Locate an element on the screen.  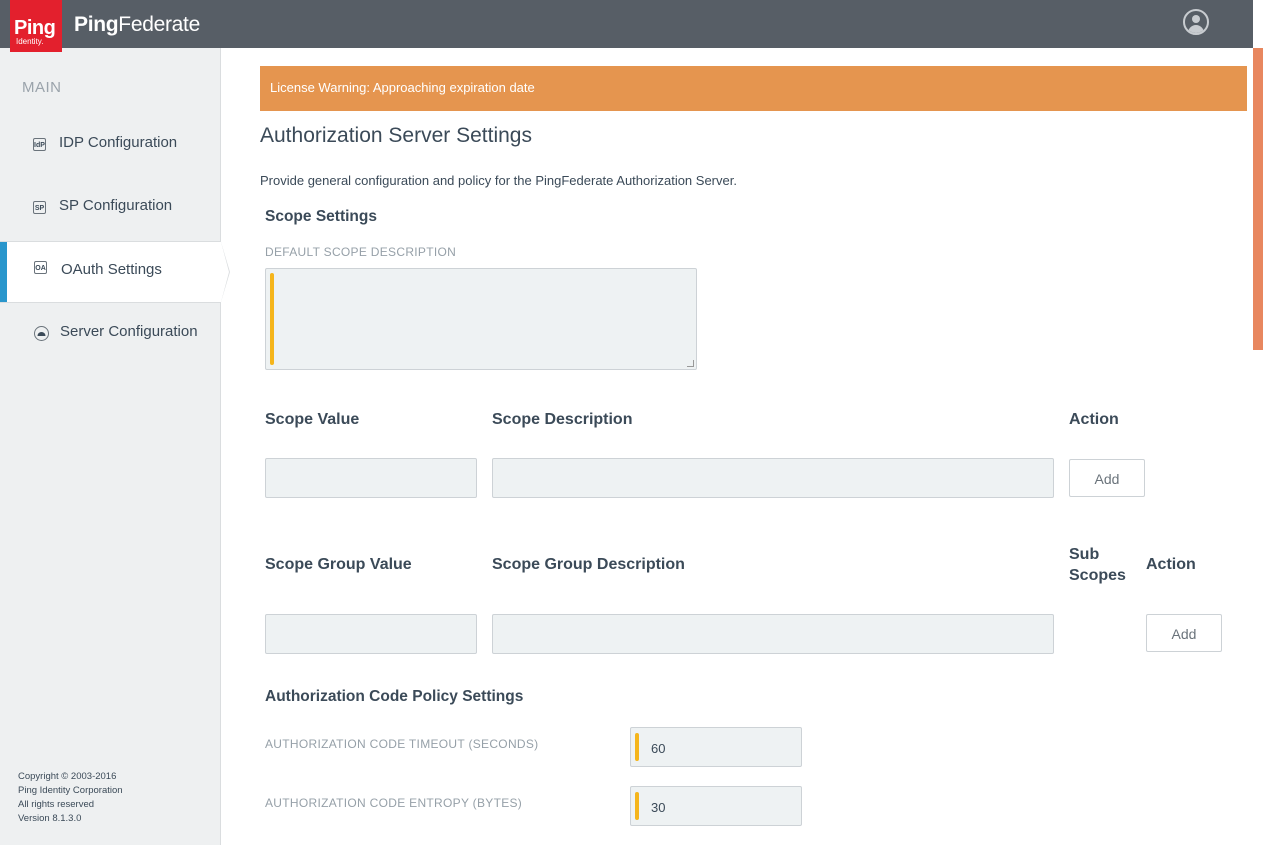
sidebar-item-server-configuration: Server Configuration is located at coordinates (110, 334).